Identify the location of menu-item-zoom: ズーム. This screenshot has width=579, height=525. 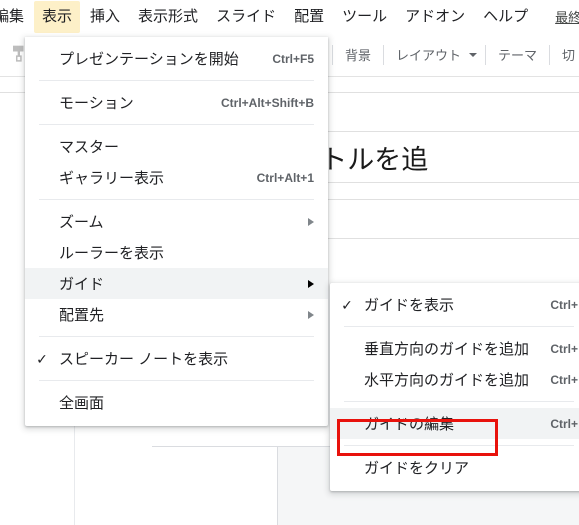
(176, 221).